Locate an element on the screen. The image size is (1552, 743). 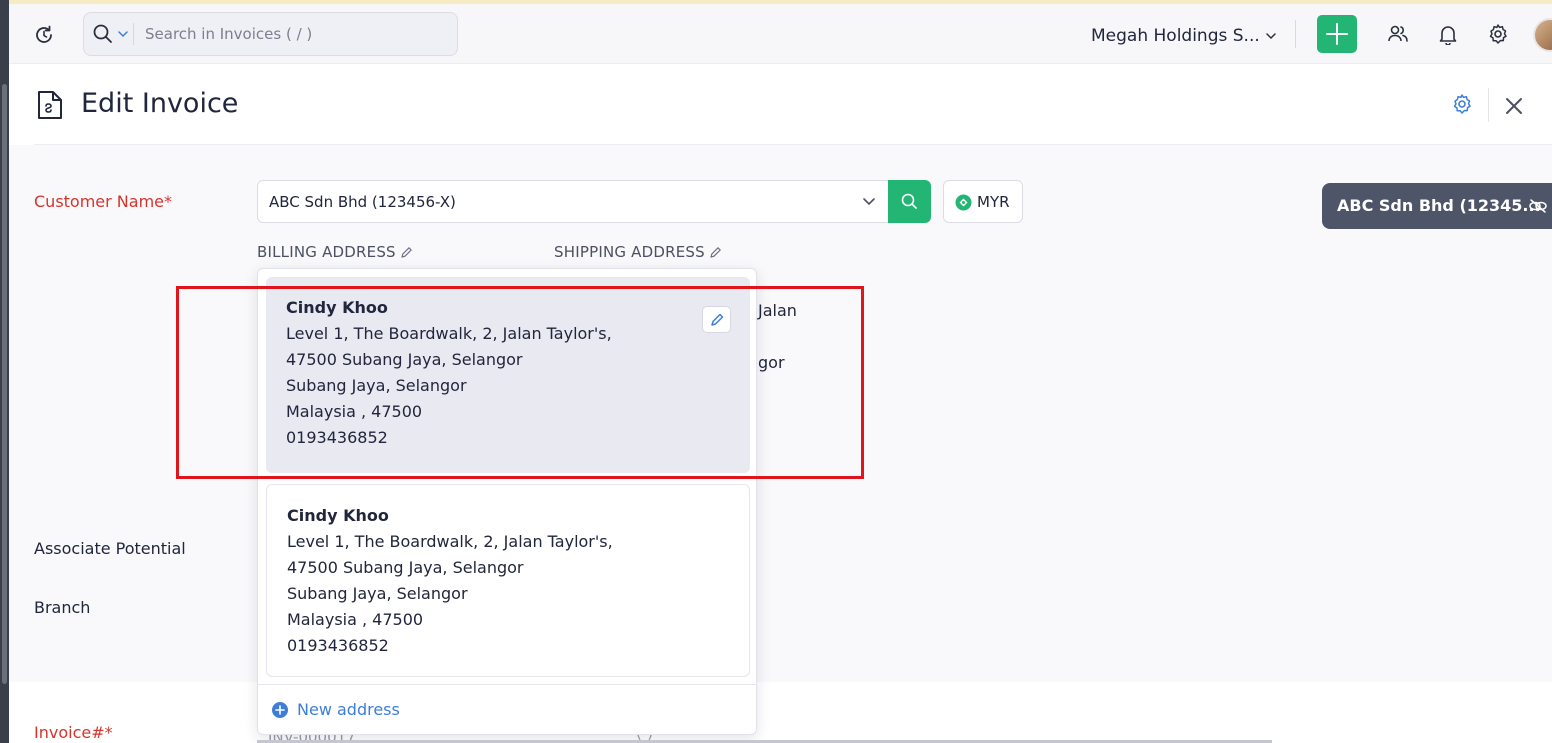
plus-icon is located at coordinates (1337, 34).